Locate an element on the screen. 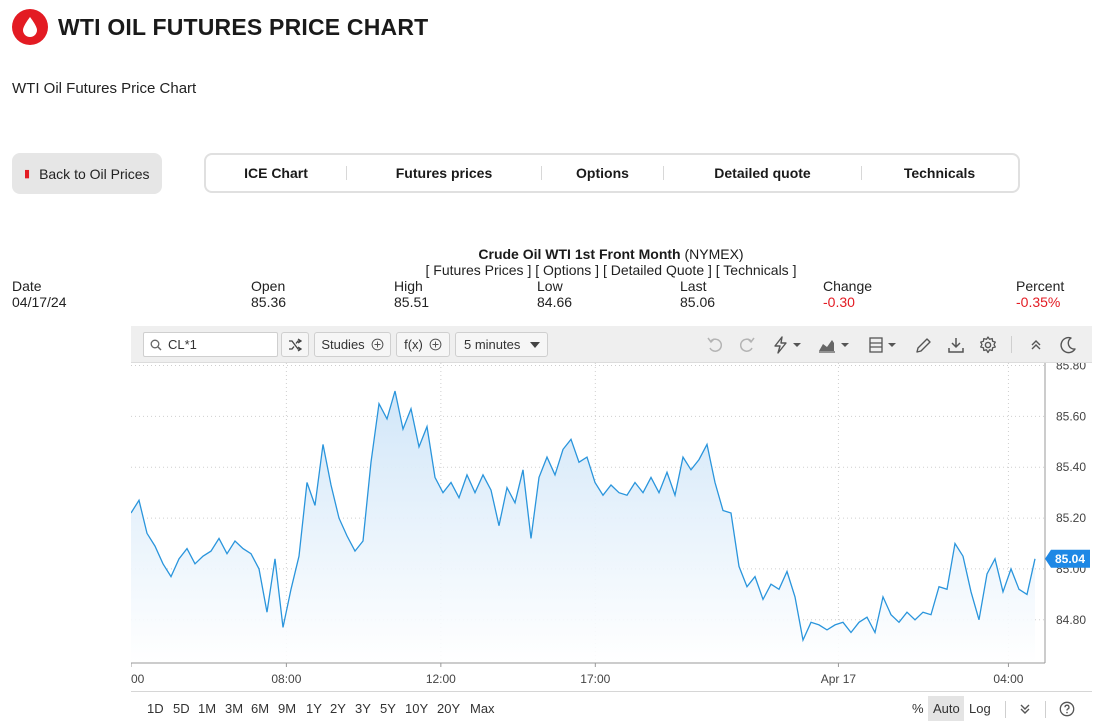 The image size is (1099, 726). function-button: f(x) is located at coordinates (423, 344).